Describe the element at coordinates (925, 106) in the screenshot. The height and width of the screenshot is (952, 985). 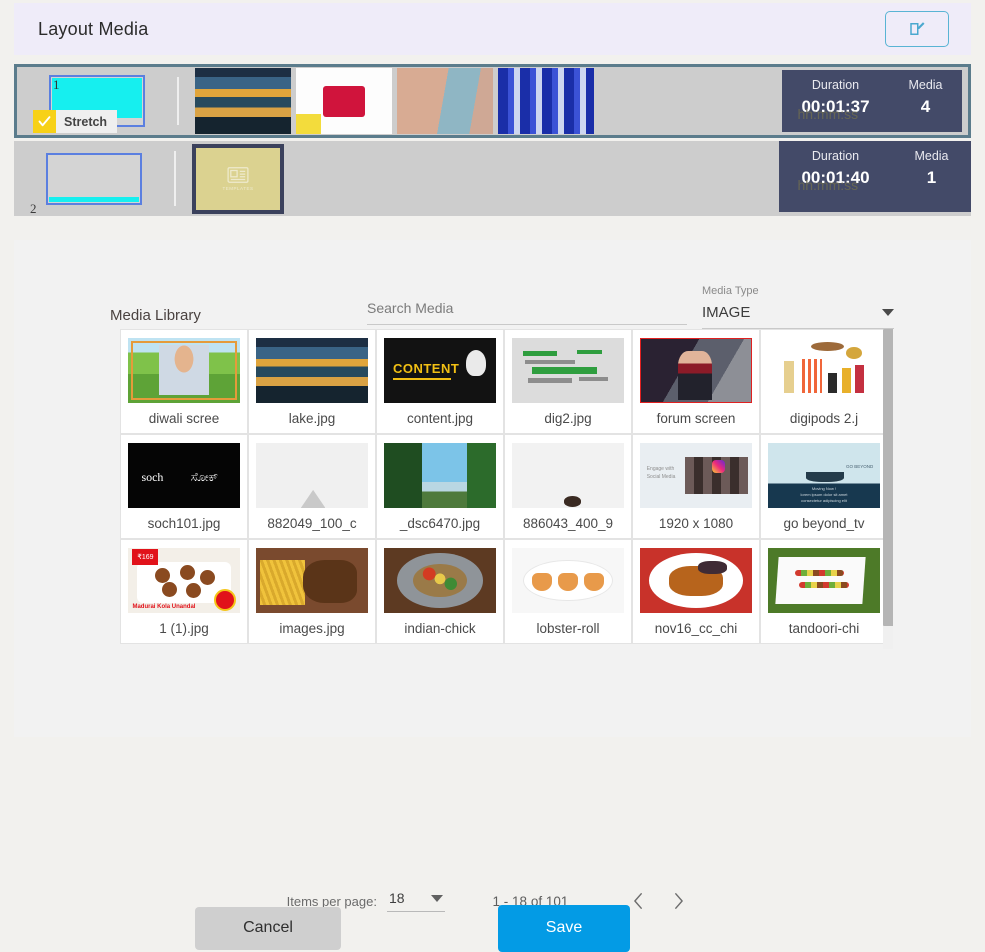
I see `media-value: 4` at that location.